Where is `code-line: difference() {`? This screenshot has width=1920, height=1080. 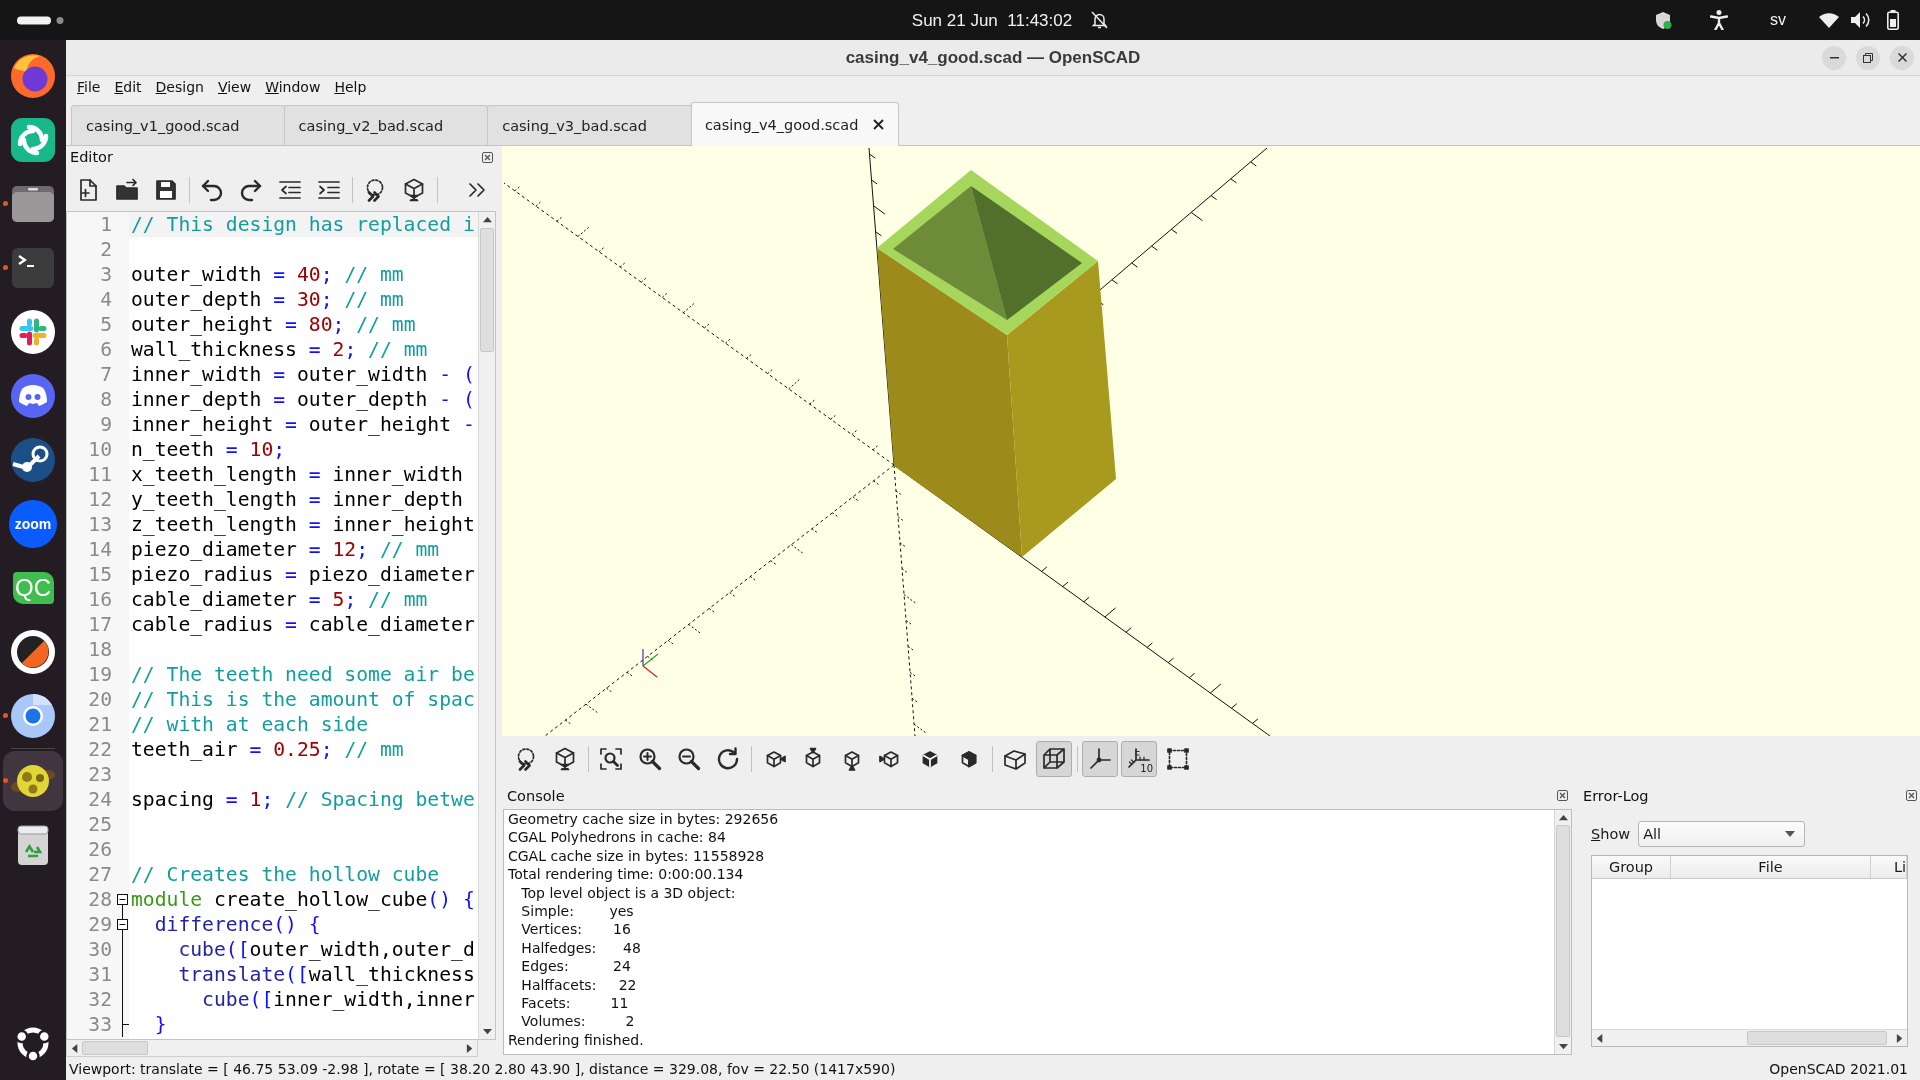
code-line: difference() { is located at coordinates (237, 924).